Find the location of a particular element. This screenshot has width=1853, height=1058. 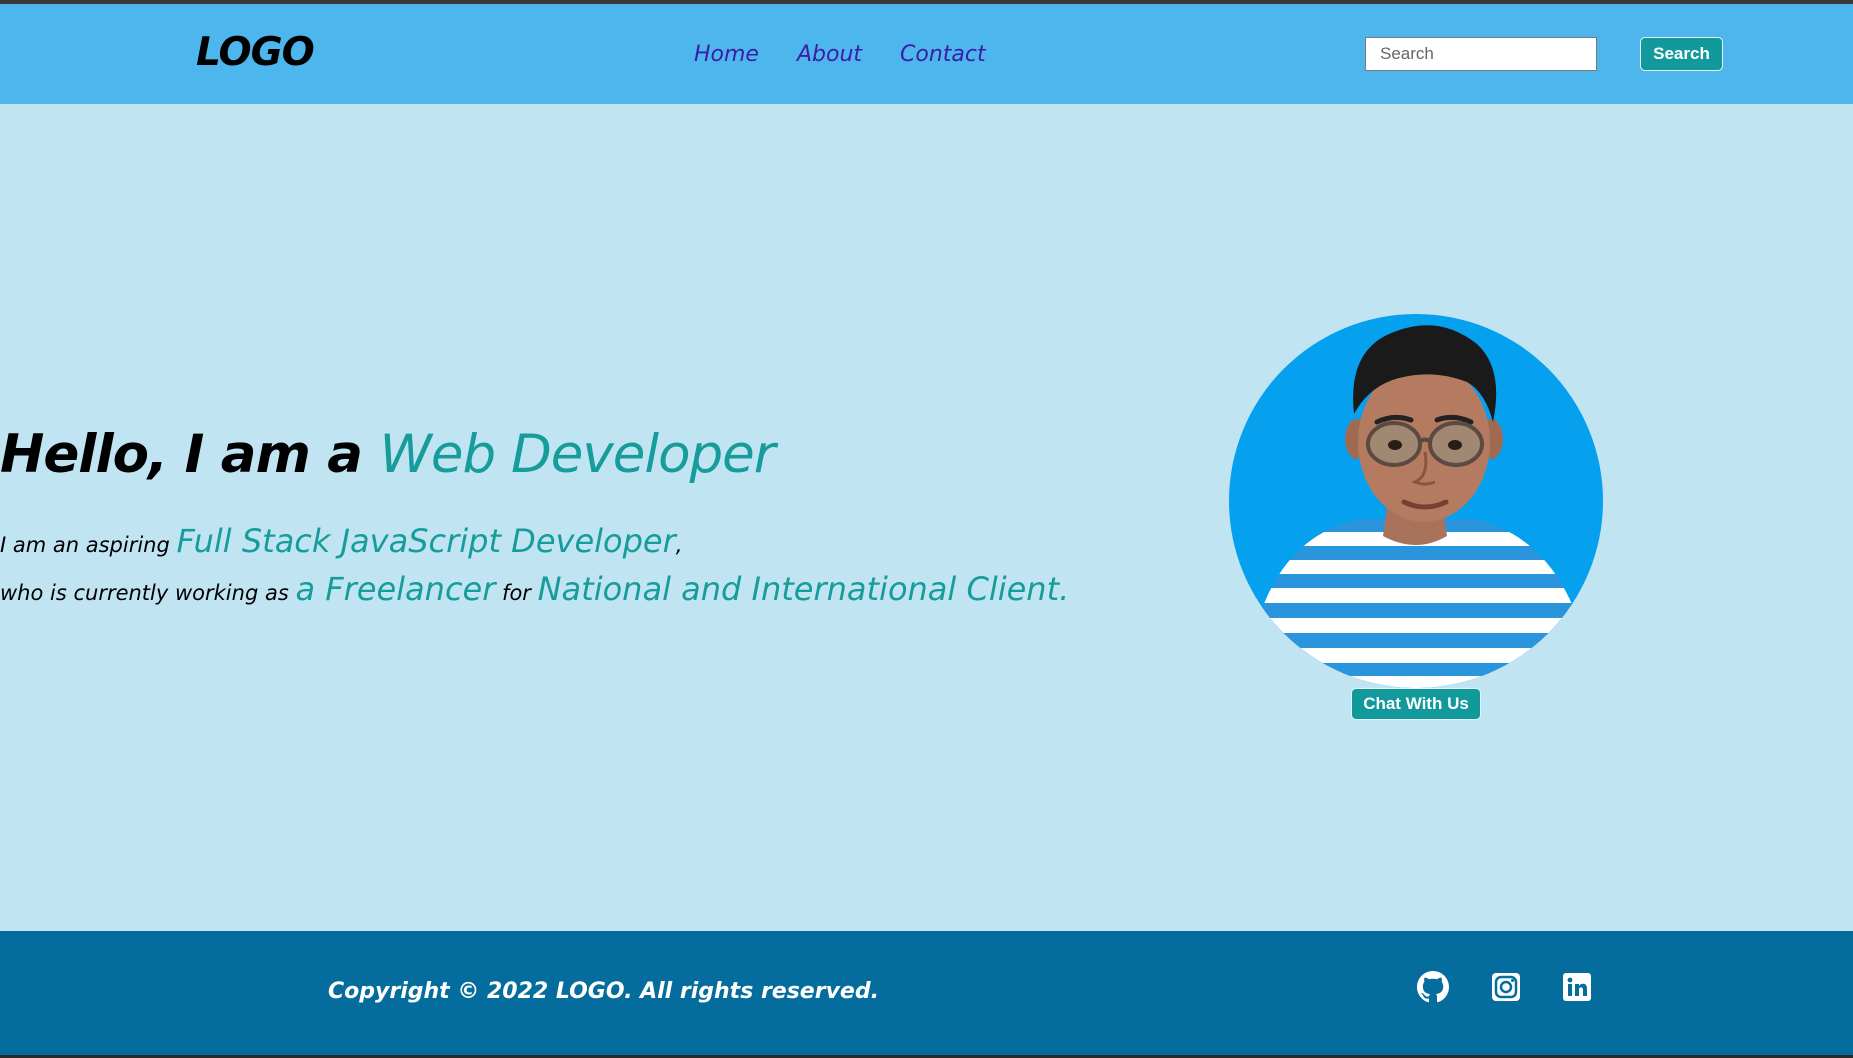

line2-highlight-clients: National and International Client. is located at coordinates (803, 589).